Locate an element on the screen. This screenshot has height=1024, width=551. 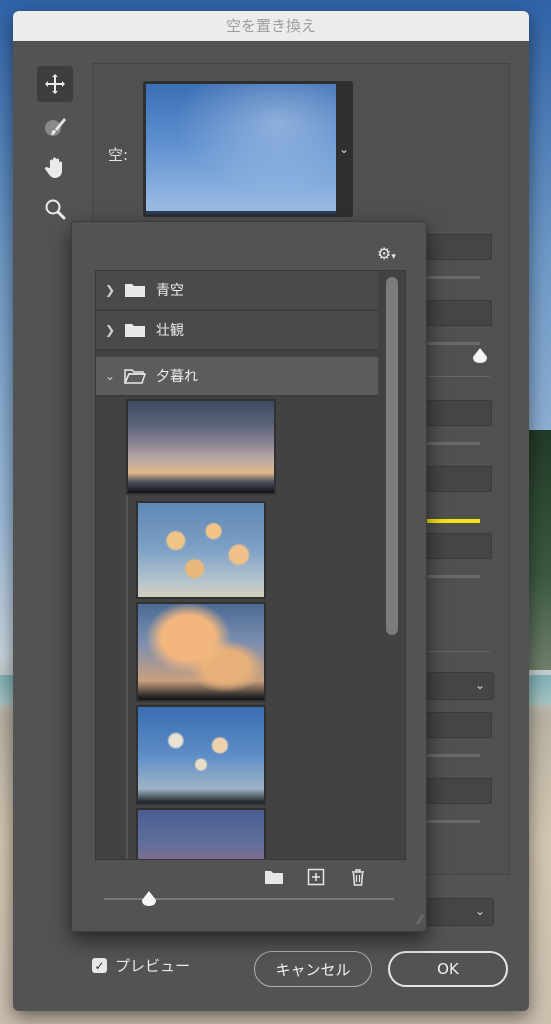
folder-row-sunset: ⌄ 夕暮れ is located at coordinates (237, 377).